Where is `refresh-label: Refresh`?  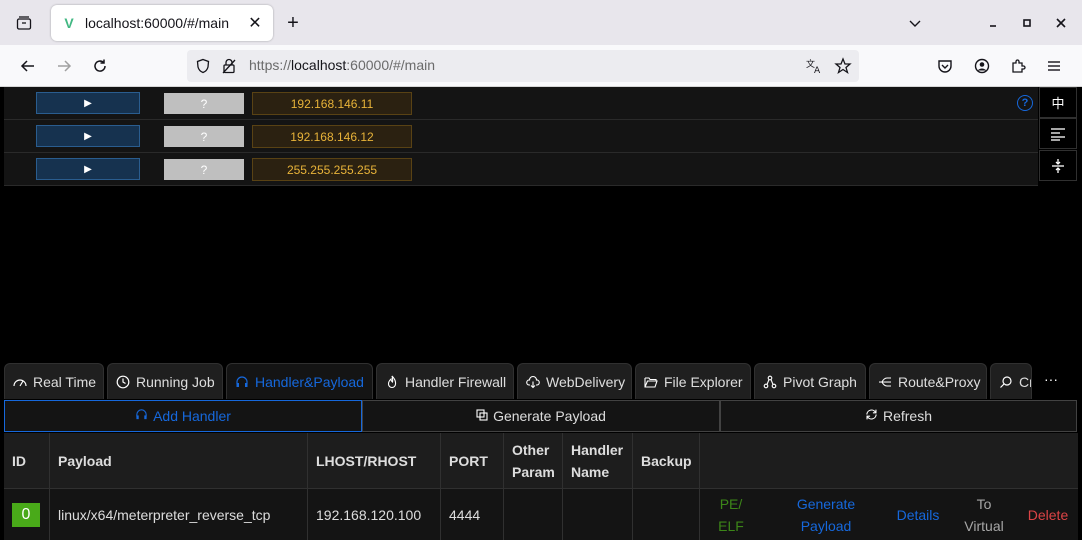 refresh-label: Refresh is located at coordinates (907, 416).